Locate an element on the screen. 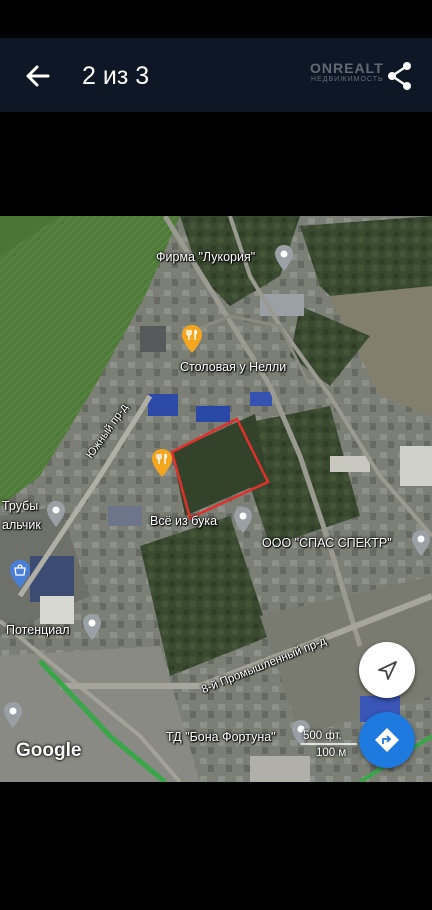  arrow-left-icon is located at coordinates (38, 76).